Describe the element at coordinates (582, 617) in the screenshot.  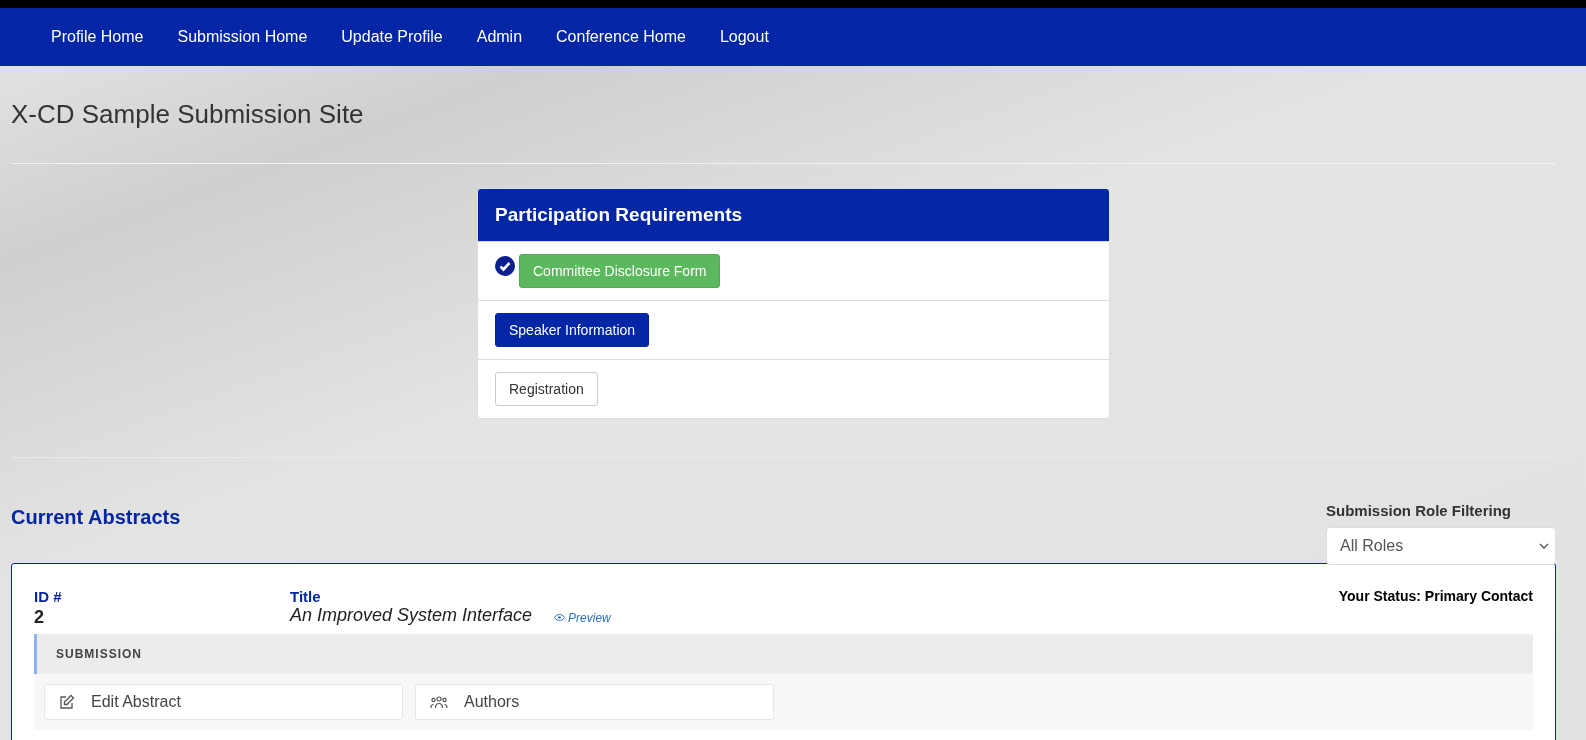
I see `preview-link: Preview` at that location.